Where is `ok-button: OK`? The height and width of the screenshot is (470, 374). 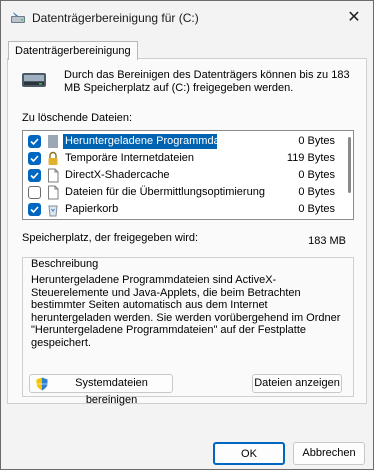
ok-button: OK is located at coordinates (249, 453).